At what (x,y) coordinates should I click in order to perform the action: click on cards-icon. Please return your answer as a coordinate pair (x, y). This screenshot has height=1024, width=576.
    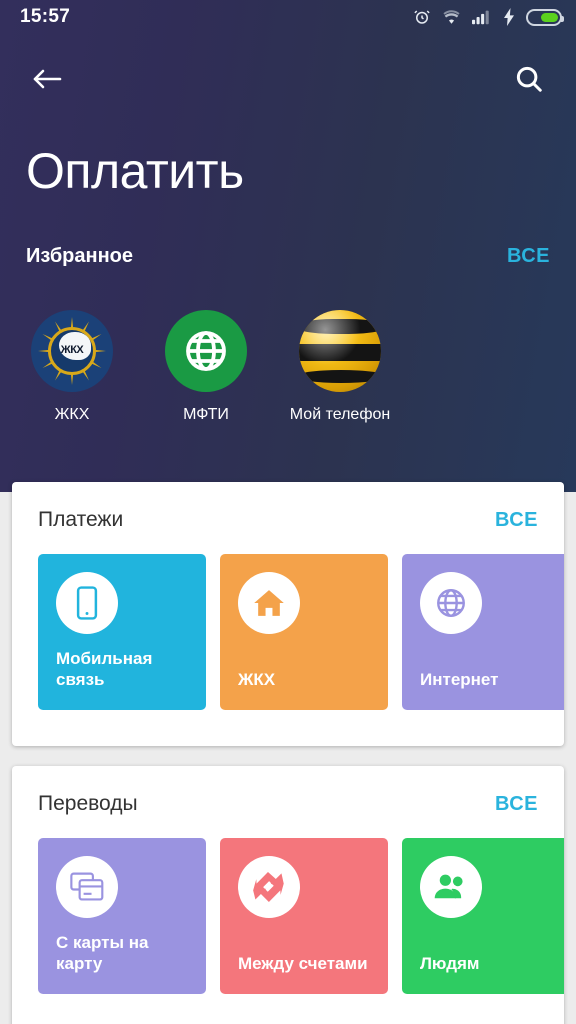
    Looking at the image, I should click on (87, 886).